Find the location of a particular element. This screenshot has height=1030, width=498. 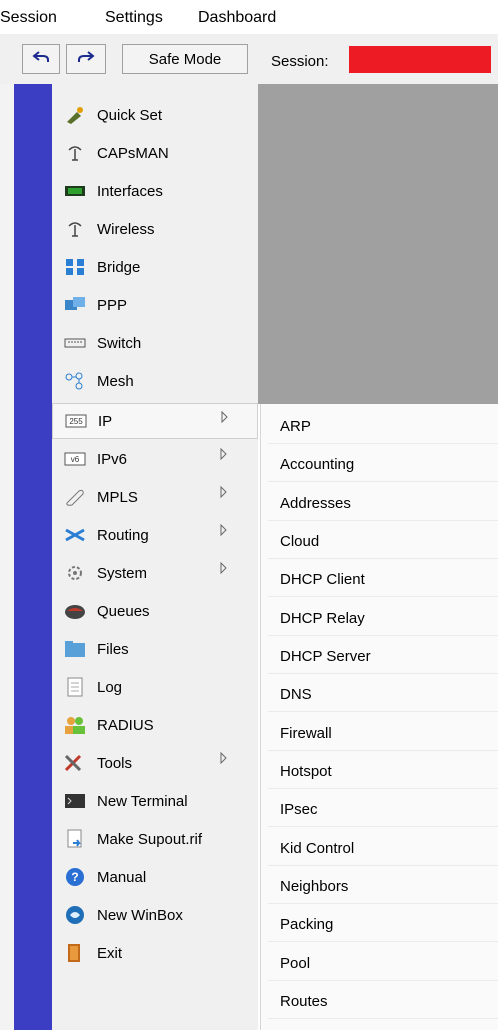

submenu-item-accounting: Accounting is located at coordinates (383, 463).